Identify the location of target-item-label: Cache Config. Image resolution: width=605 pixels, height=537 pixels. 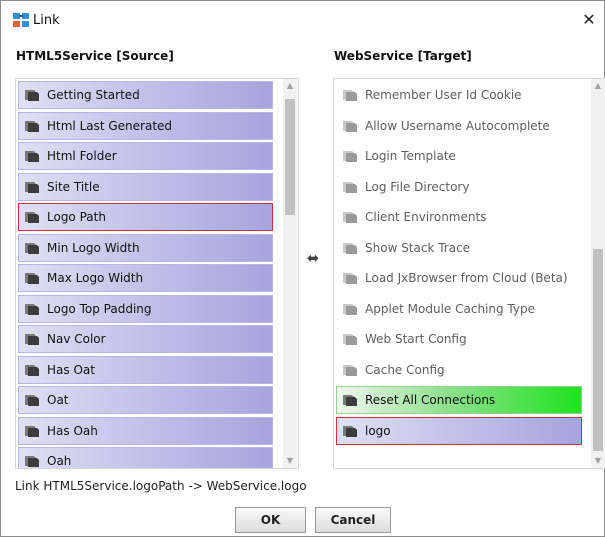
(405, 369).